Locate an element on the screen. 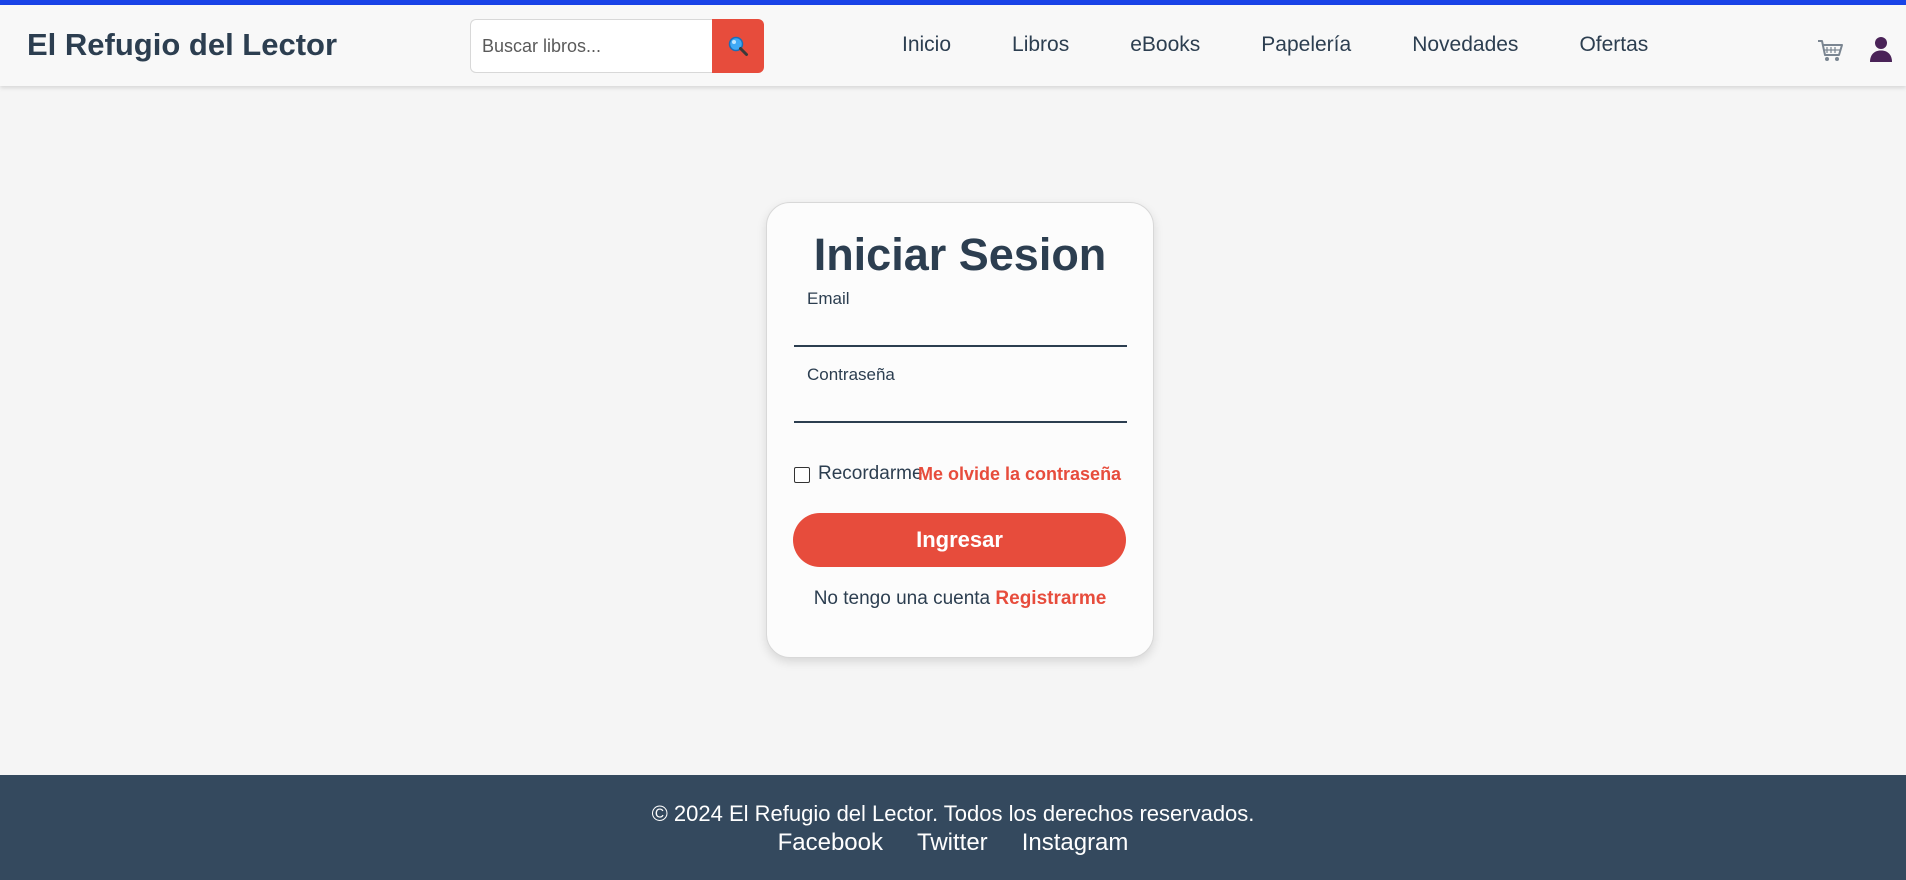 This screenshot has width=1906, height=880. register-link: Registrarme is located at coordinates (1050, 598).